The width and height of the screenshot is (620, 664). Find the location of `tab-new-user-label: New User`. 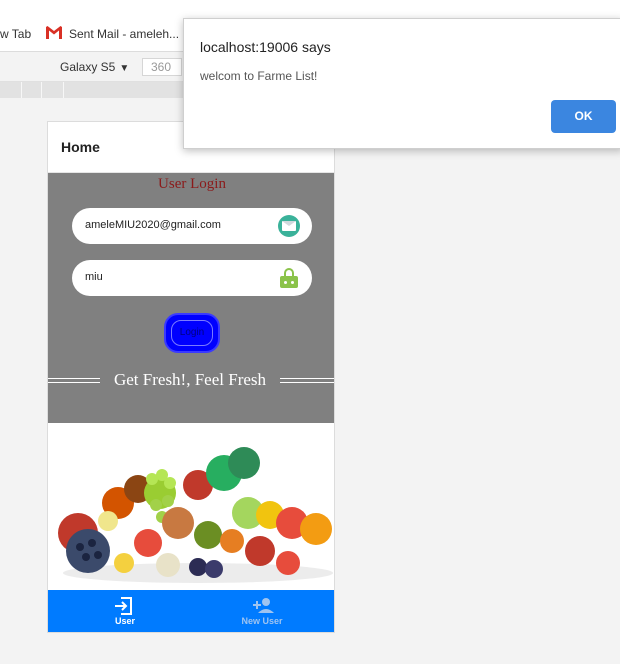

tab-new-user-label: New User is located at coordinates (262, 621).